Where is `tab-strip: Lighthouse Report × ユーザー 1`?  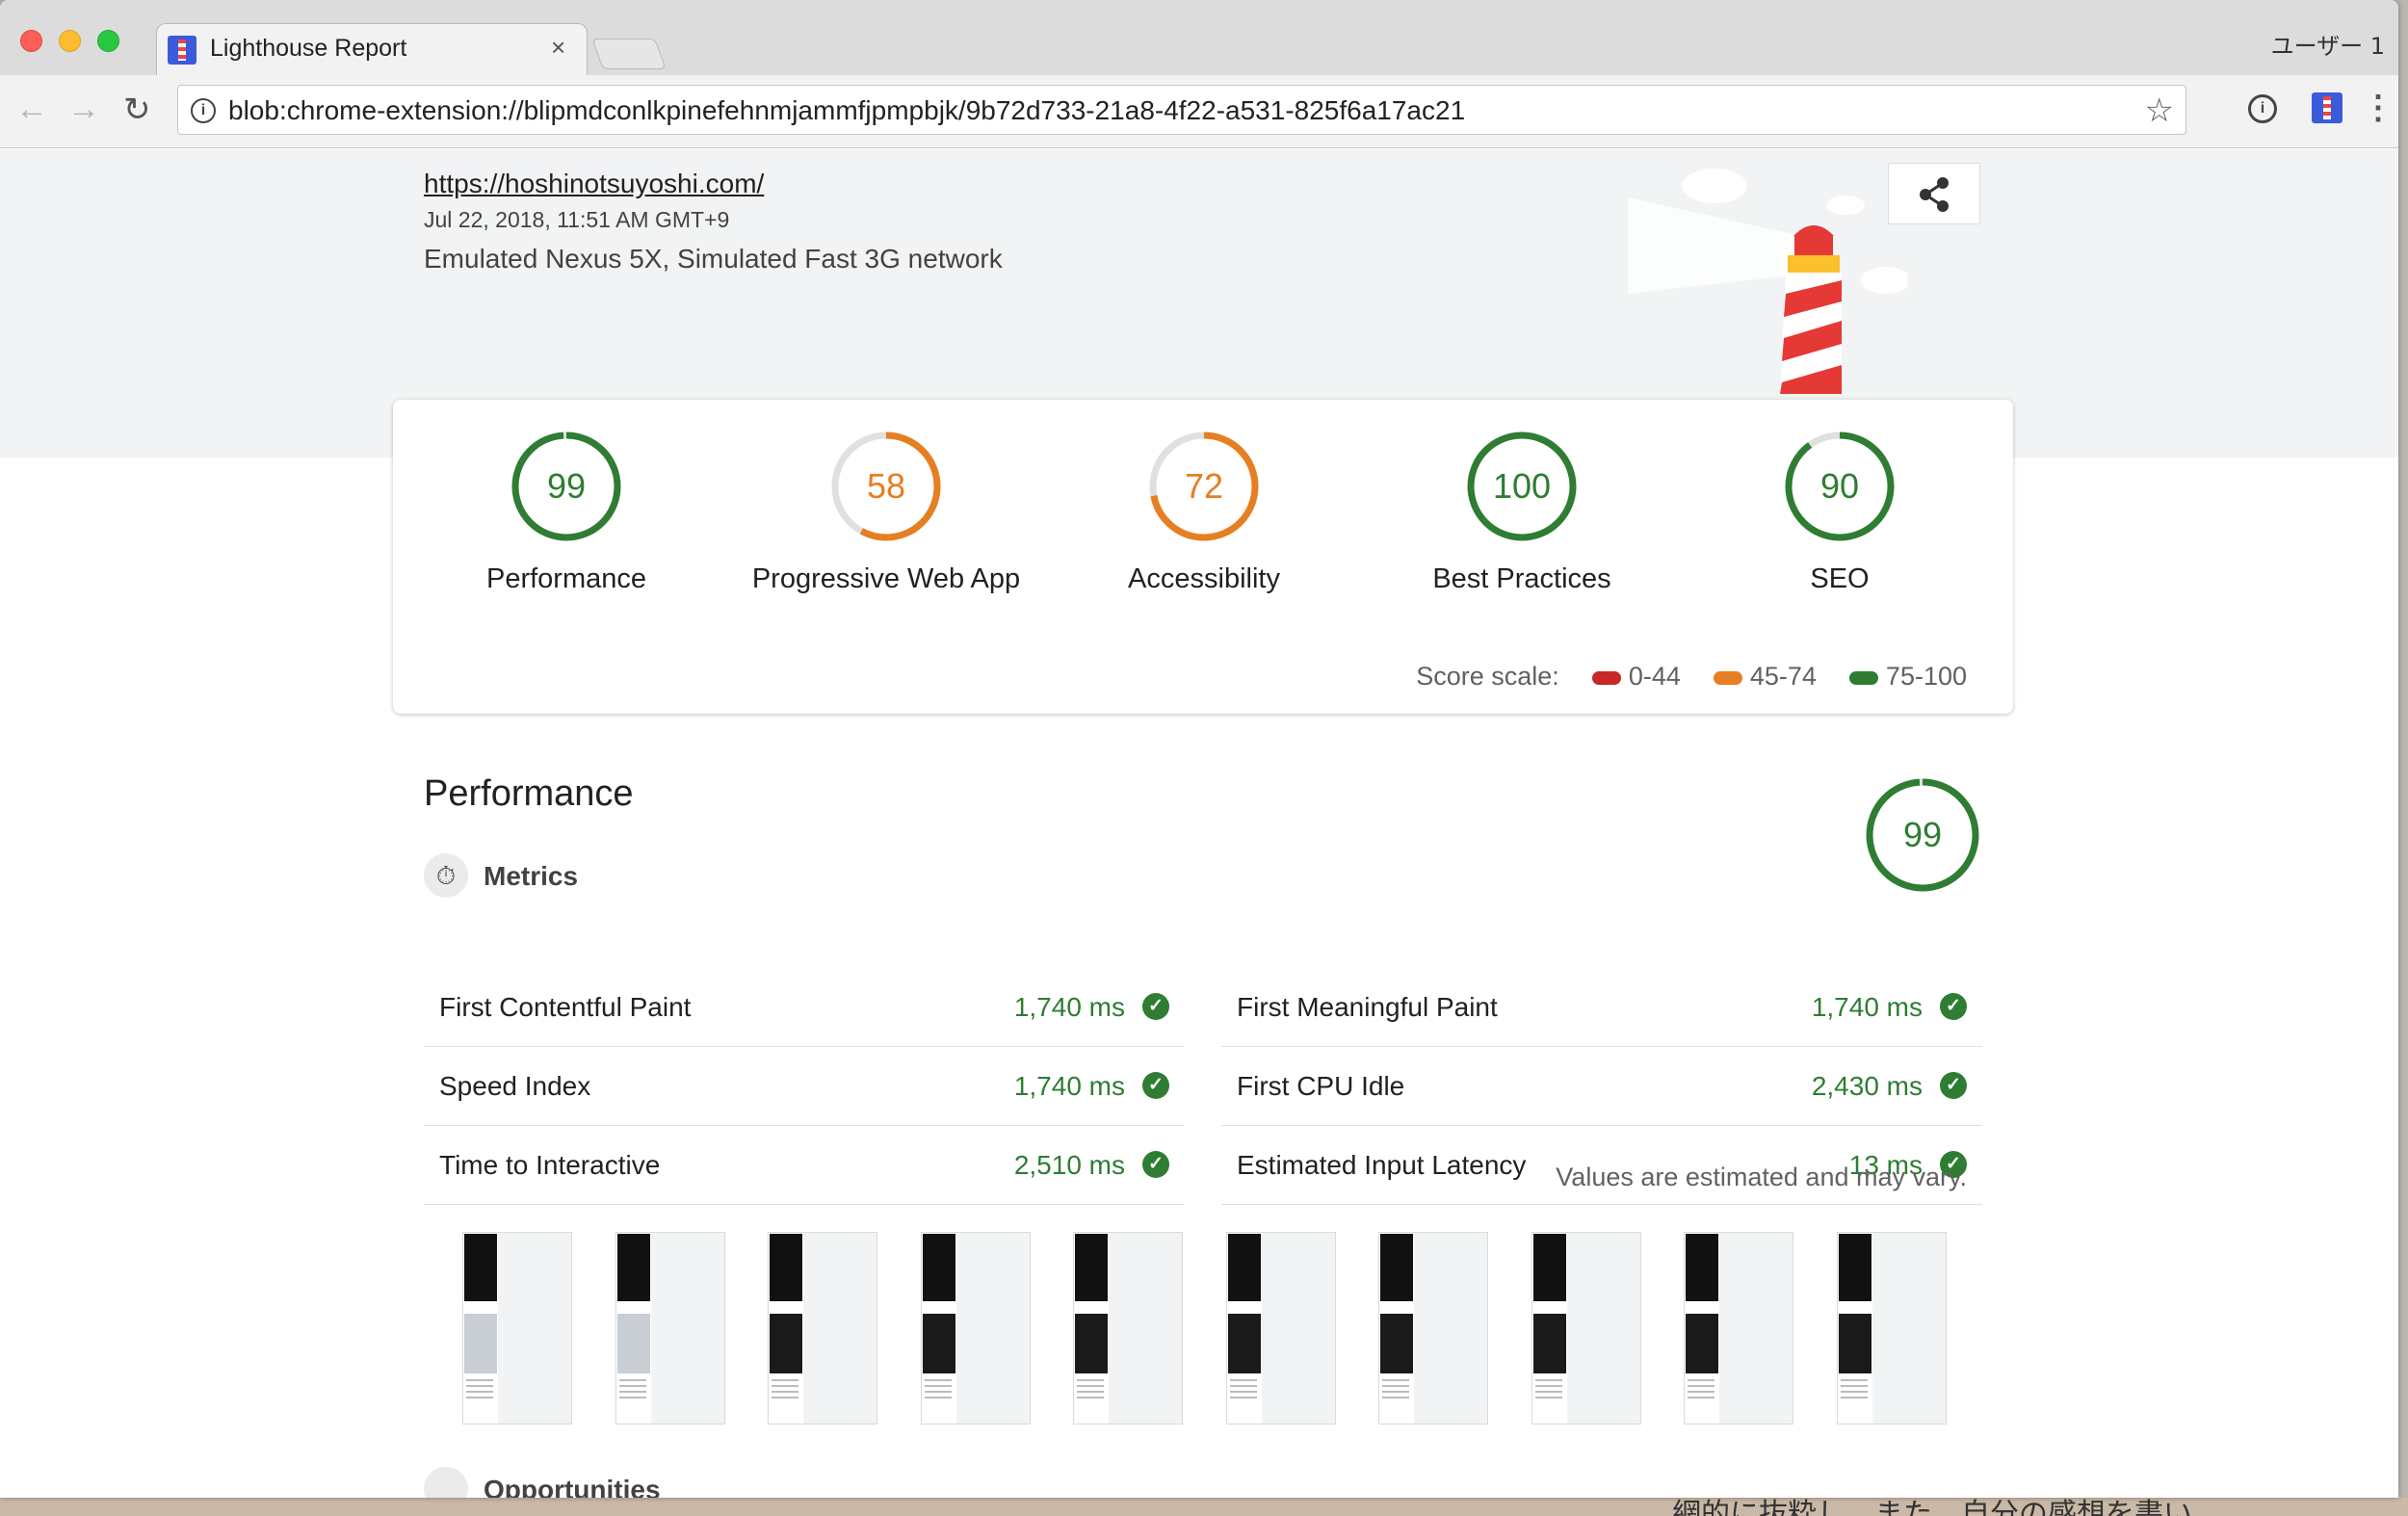
tab-strip: Lighthouse Report × ユーザー 1 is located at coordinates (1199, 38).